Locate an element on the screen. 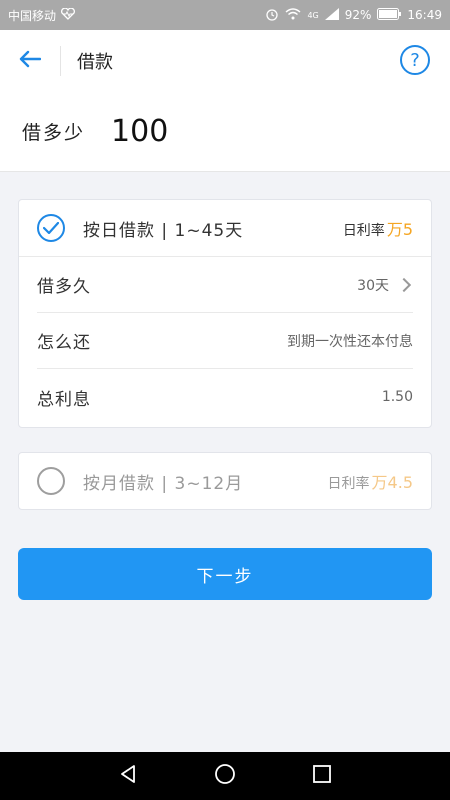 Image resolution: width=450 pixels, height=800 pixels. monthly-plan-card: 按月借款 | 3~12月 日利率 万4.5 is located at coordinates (225, 481).